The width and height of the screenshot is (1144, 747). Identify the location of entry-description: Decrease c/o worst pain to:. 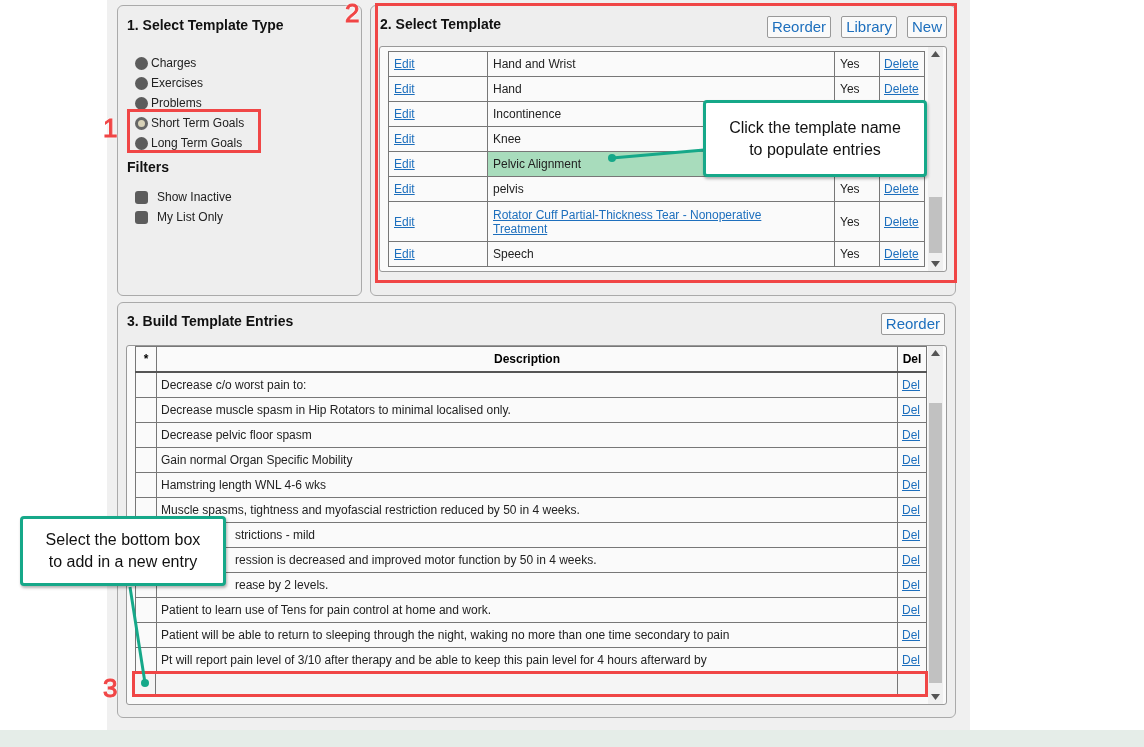
(234, 384).